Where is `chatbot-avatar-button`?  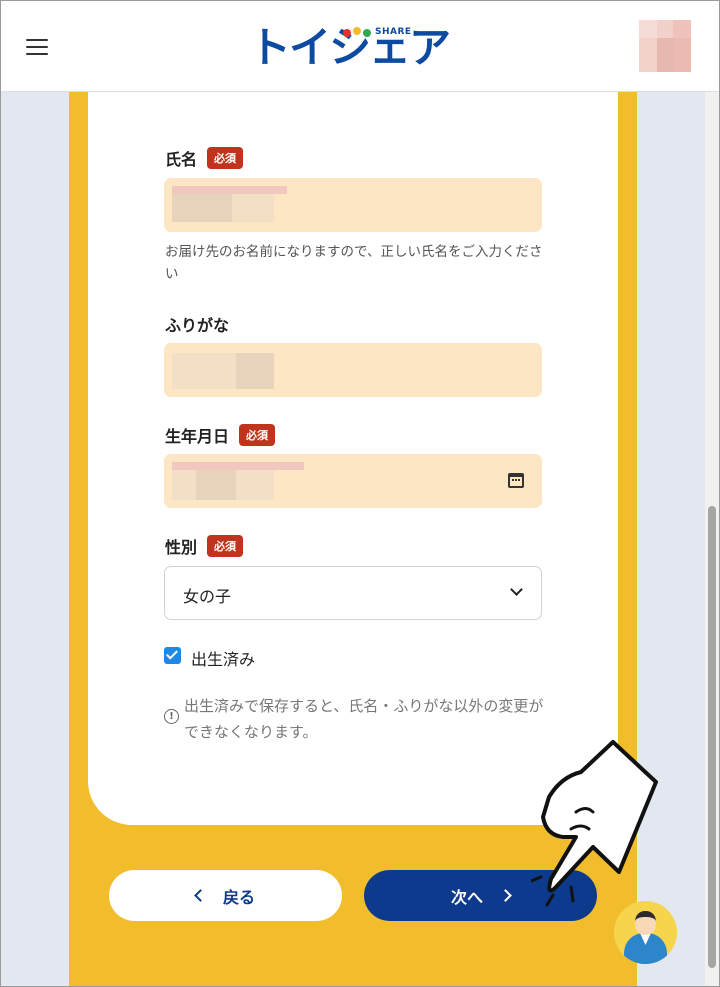
chatbot-avatar-button is located at coordinates (645, 932).